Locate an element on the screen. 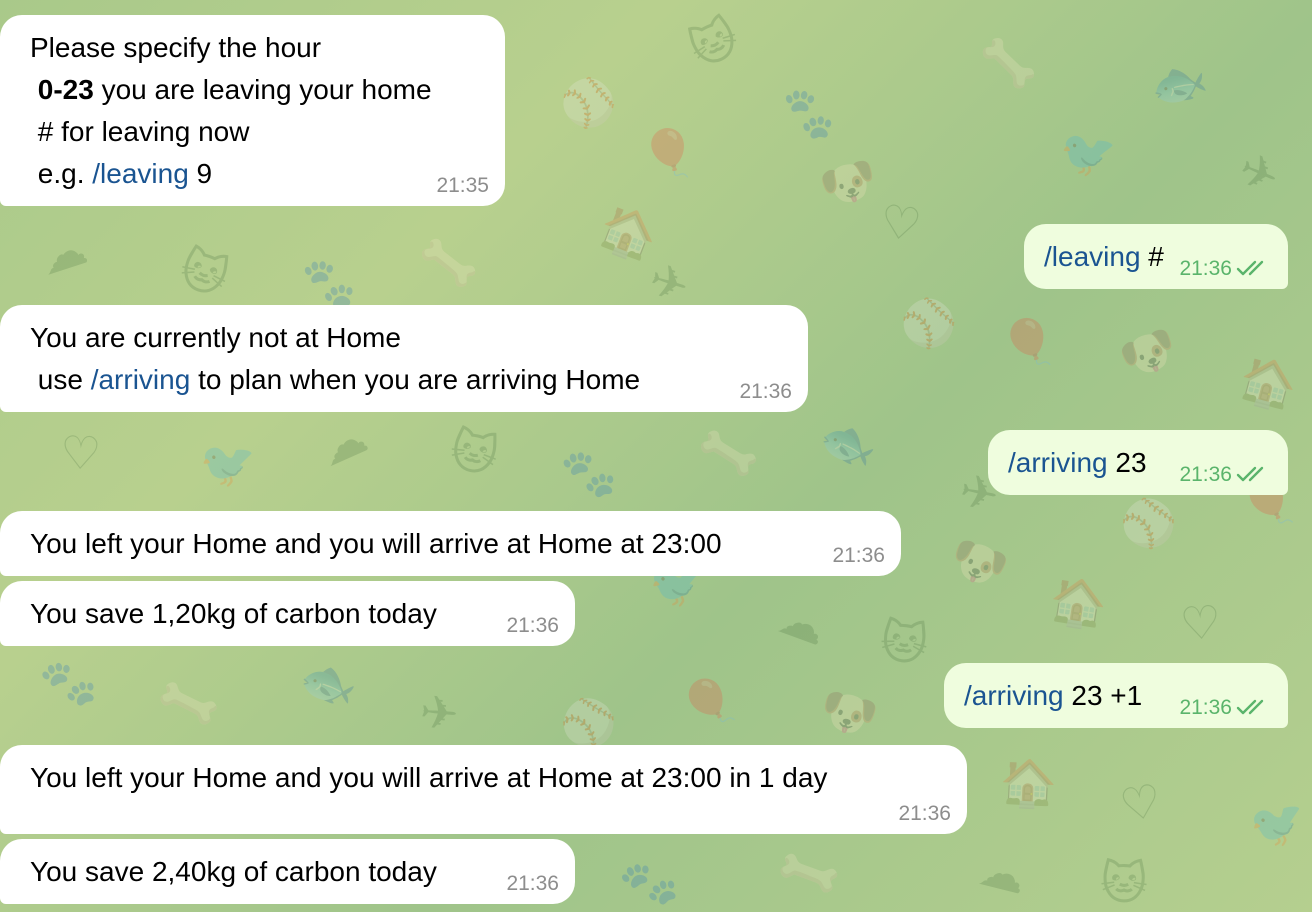  message-meta: 21:35 is located at coordinates (462, 186).